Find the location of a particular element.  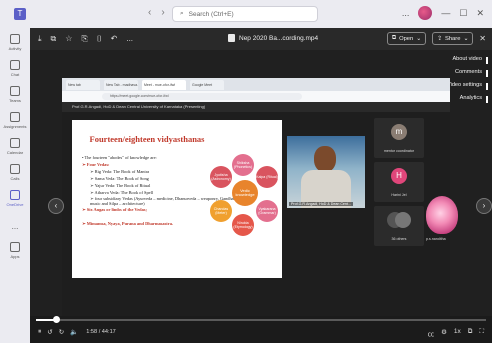

rail-item-apps: Apps is located at coordinates (15, 250).